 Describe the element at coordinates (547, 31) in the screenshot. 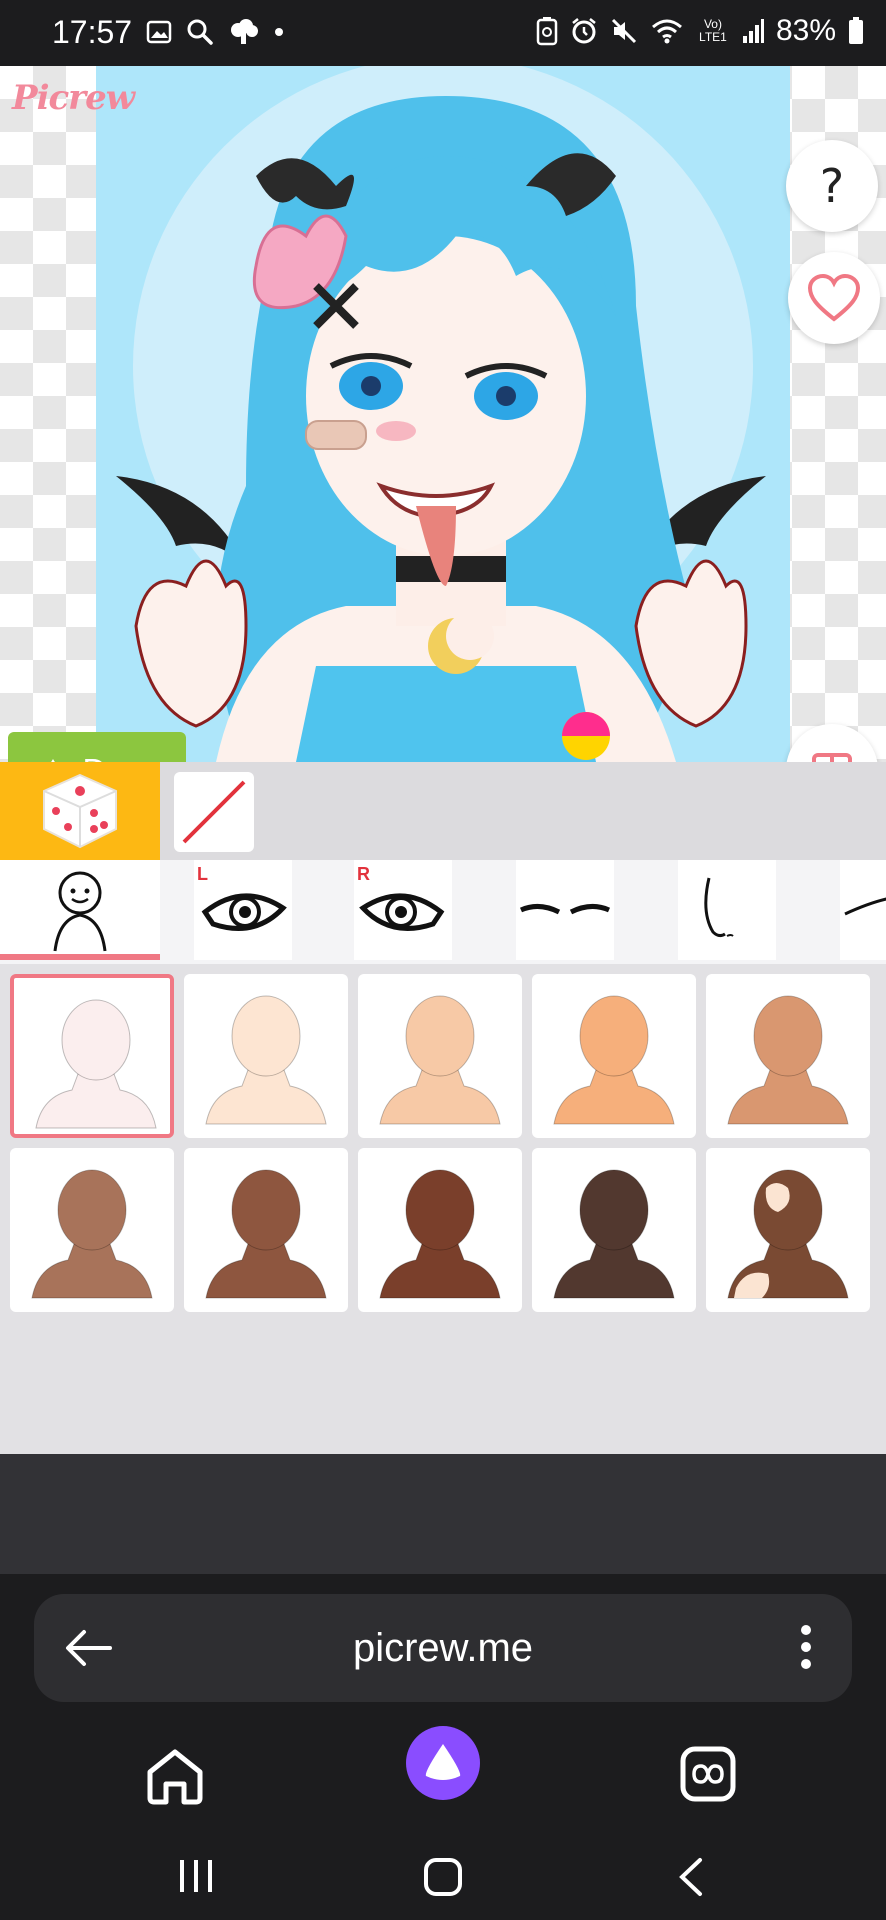

I see `battery-saver-icon` at that location.